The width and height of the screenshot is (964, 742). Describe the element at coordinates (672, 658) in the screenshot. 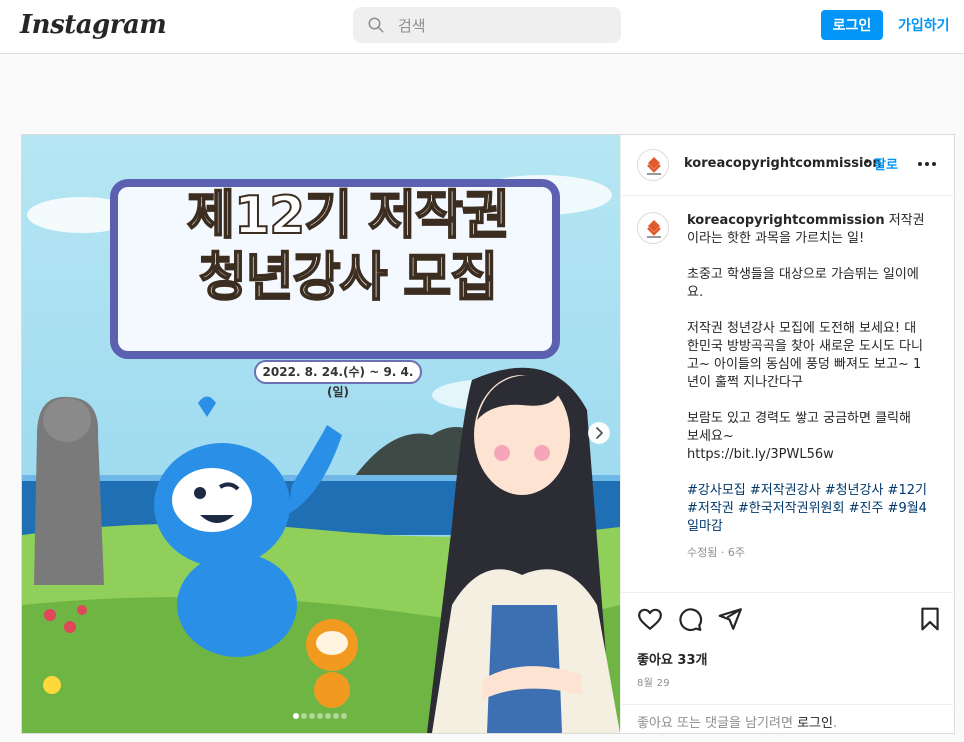

I see `like-count: 좋아요 33개` at that location.